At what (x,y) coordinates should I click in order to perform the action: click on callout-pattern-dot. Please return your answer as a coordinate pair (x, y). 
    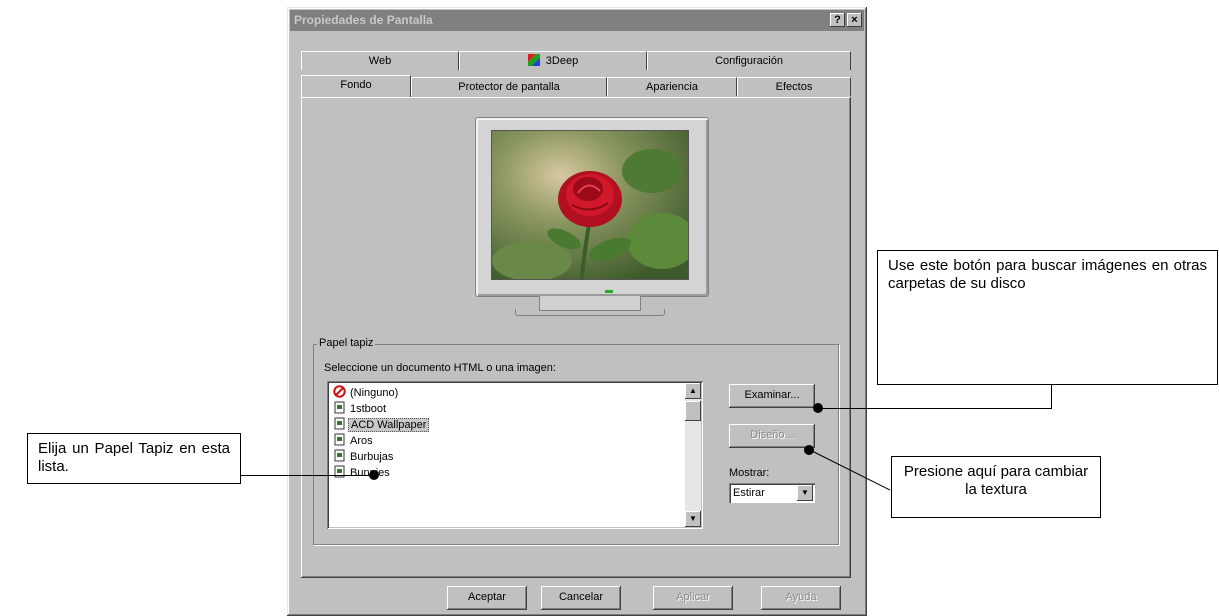
    Looking at the image, I should click on (809, 450).